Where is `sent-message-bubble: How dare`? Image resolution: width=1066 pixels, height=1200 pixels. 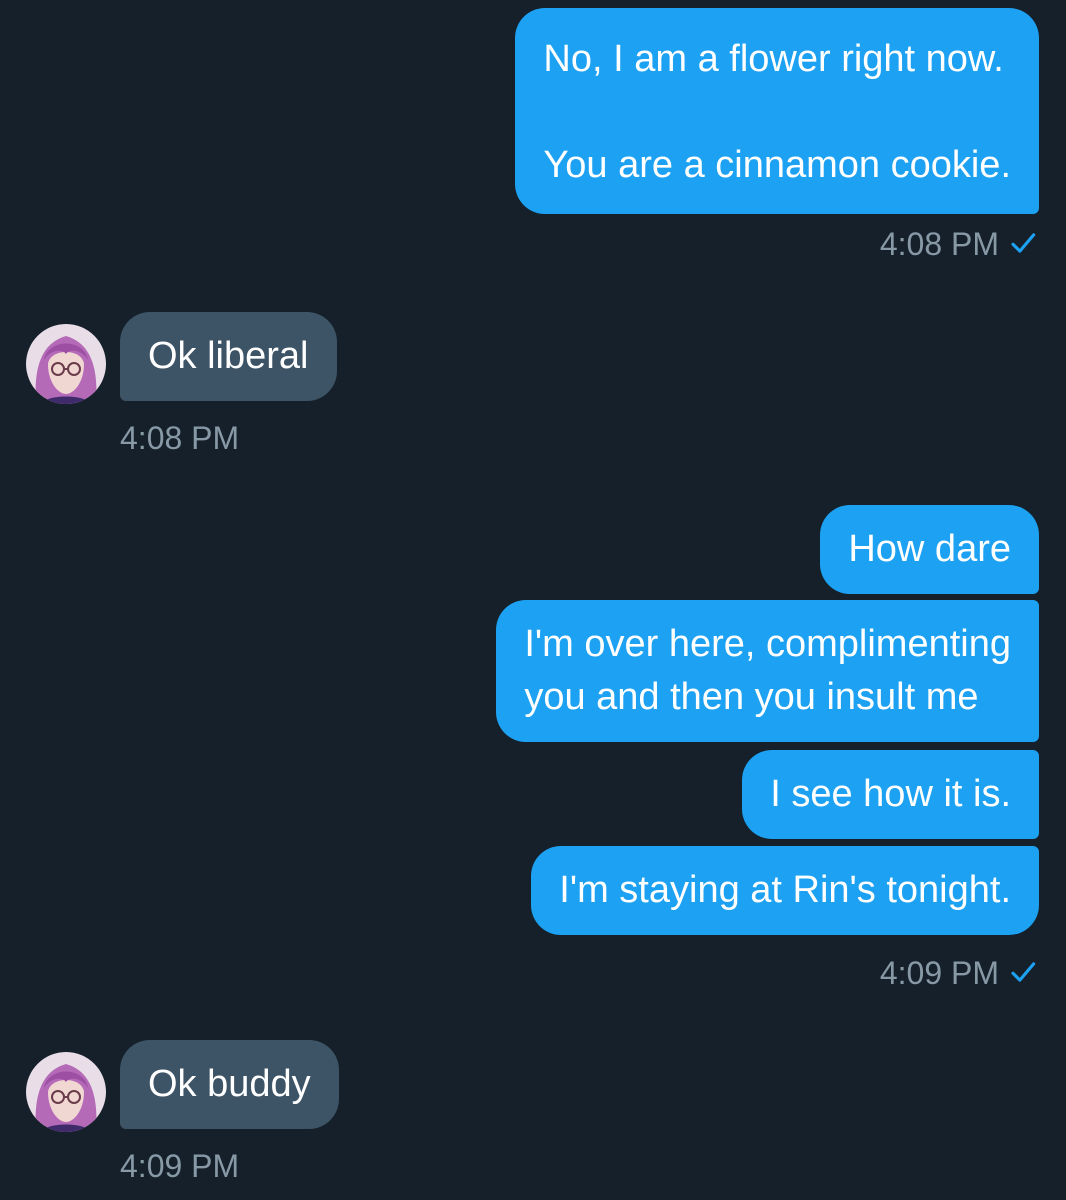
sent-message-bubble: How dare is located at coordinates (929, 549).